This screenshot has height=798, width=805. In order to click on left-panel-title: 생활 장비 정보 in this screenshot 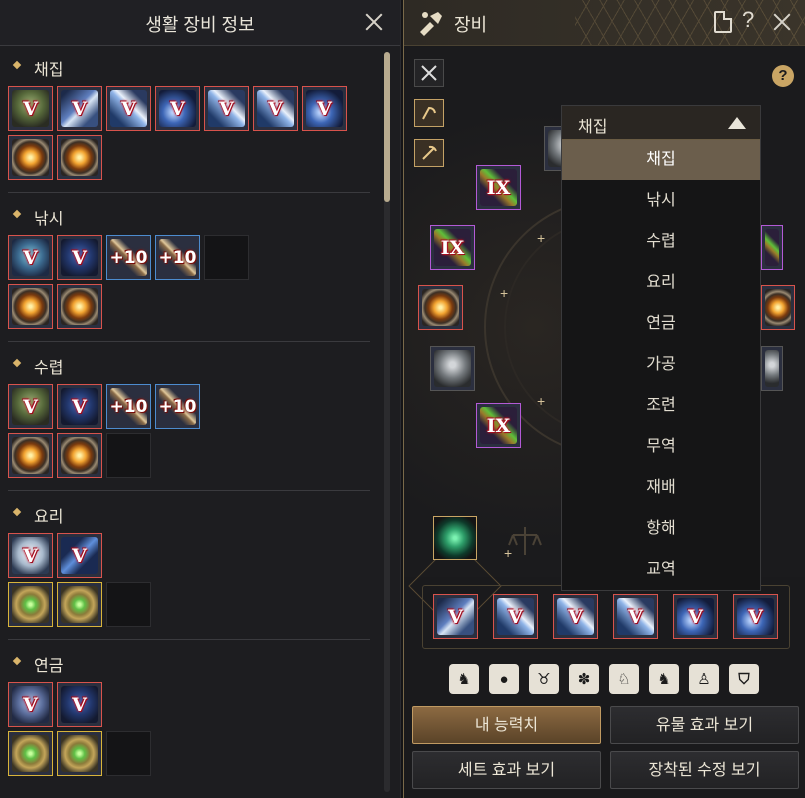, I will do `click(200, 25)`.